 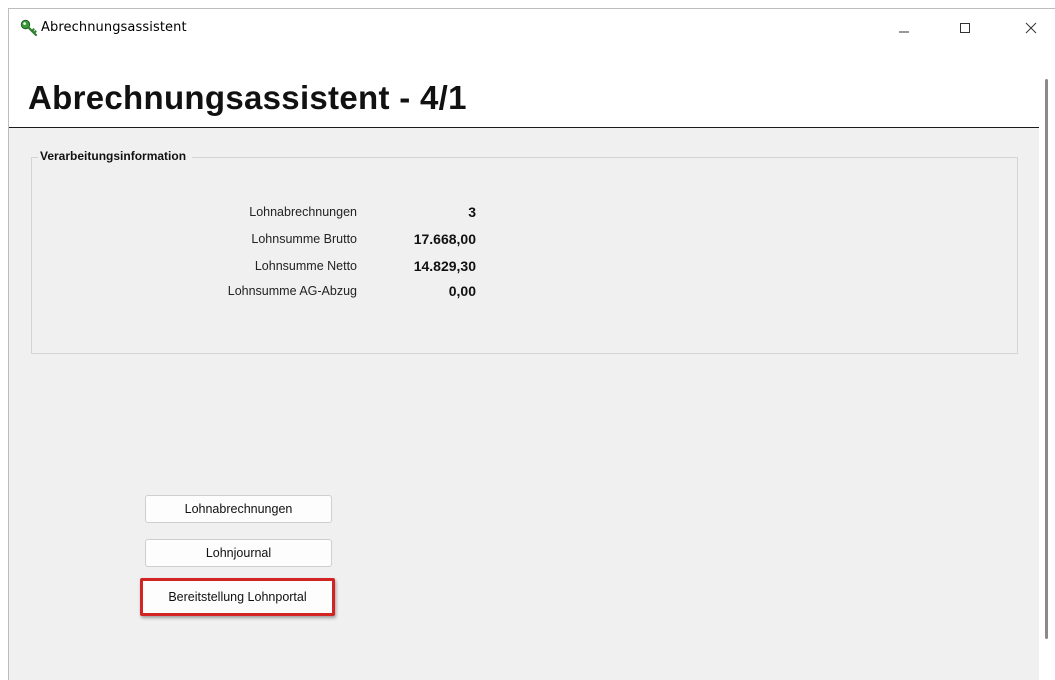 I want to click on info-row-lohnsumme-ag-abzug: Lohnsumme AG-Abzug 0,00, so click(x=262, y=293).